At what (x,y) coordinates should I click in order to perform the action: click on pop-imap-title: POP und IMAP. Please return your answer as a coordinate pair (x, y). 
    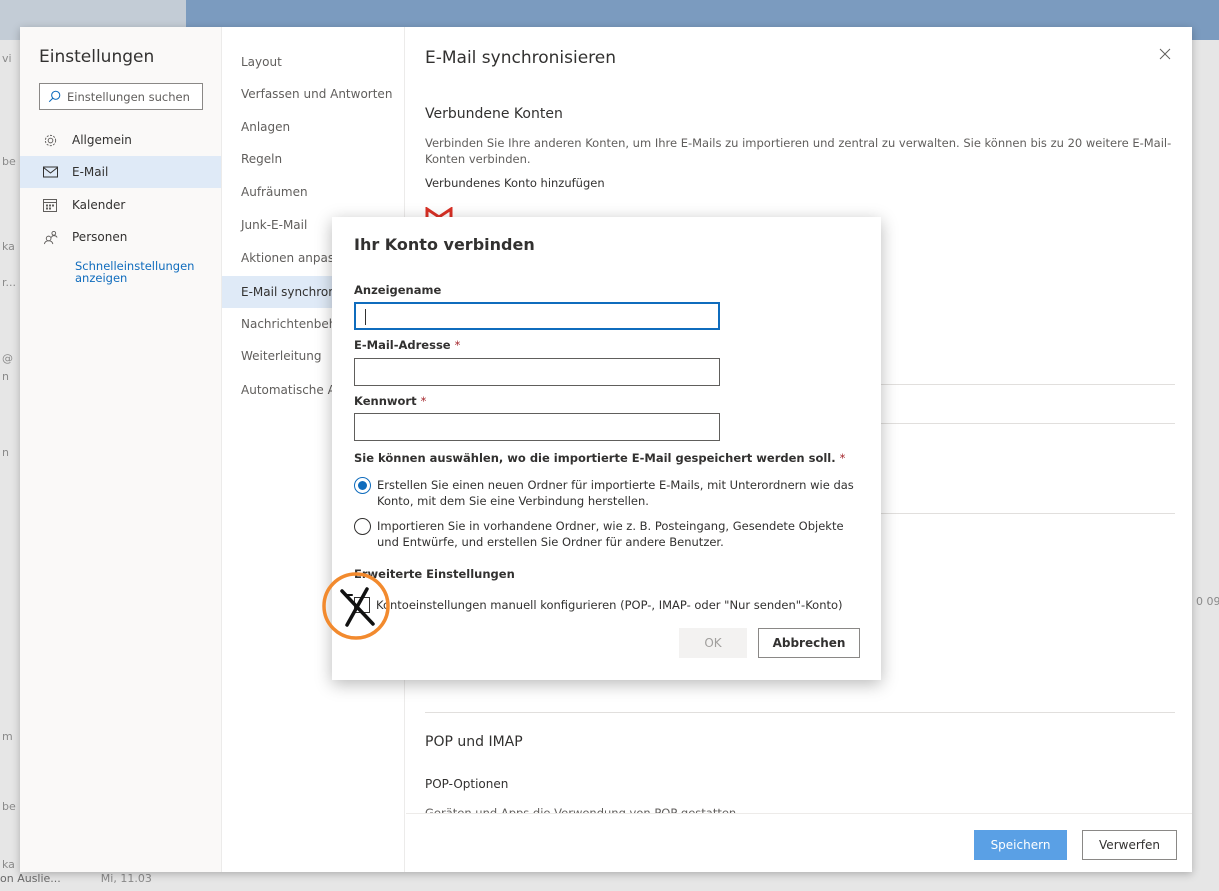
    Looking at the image, I should click on (474, 742).